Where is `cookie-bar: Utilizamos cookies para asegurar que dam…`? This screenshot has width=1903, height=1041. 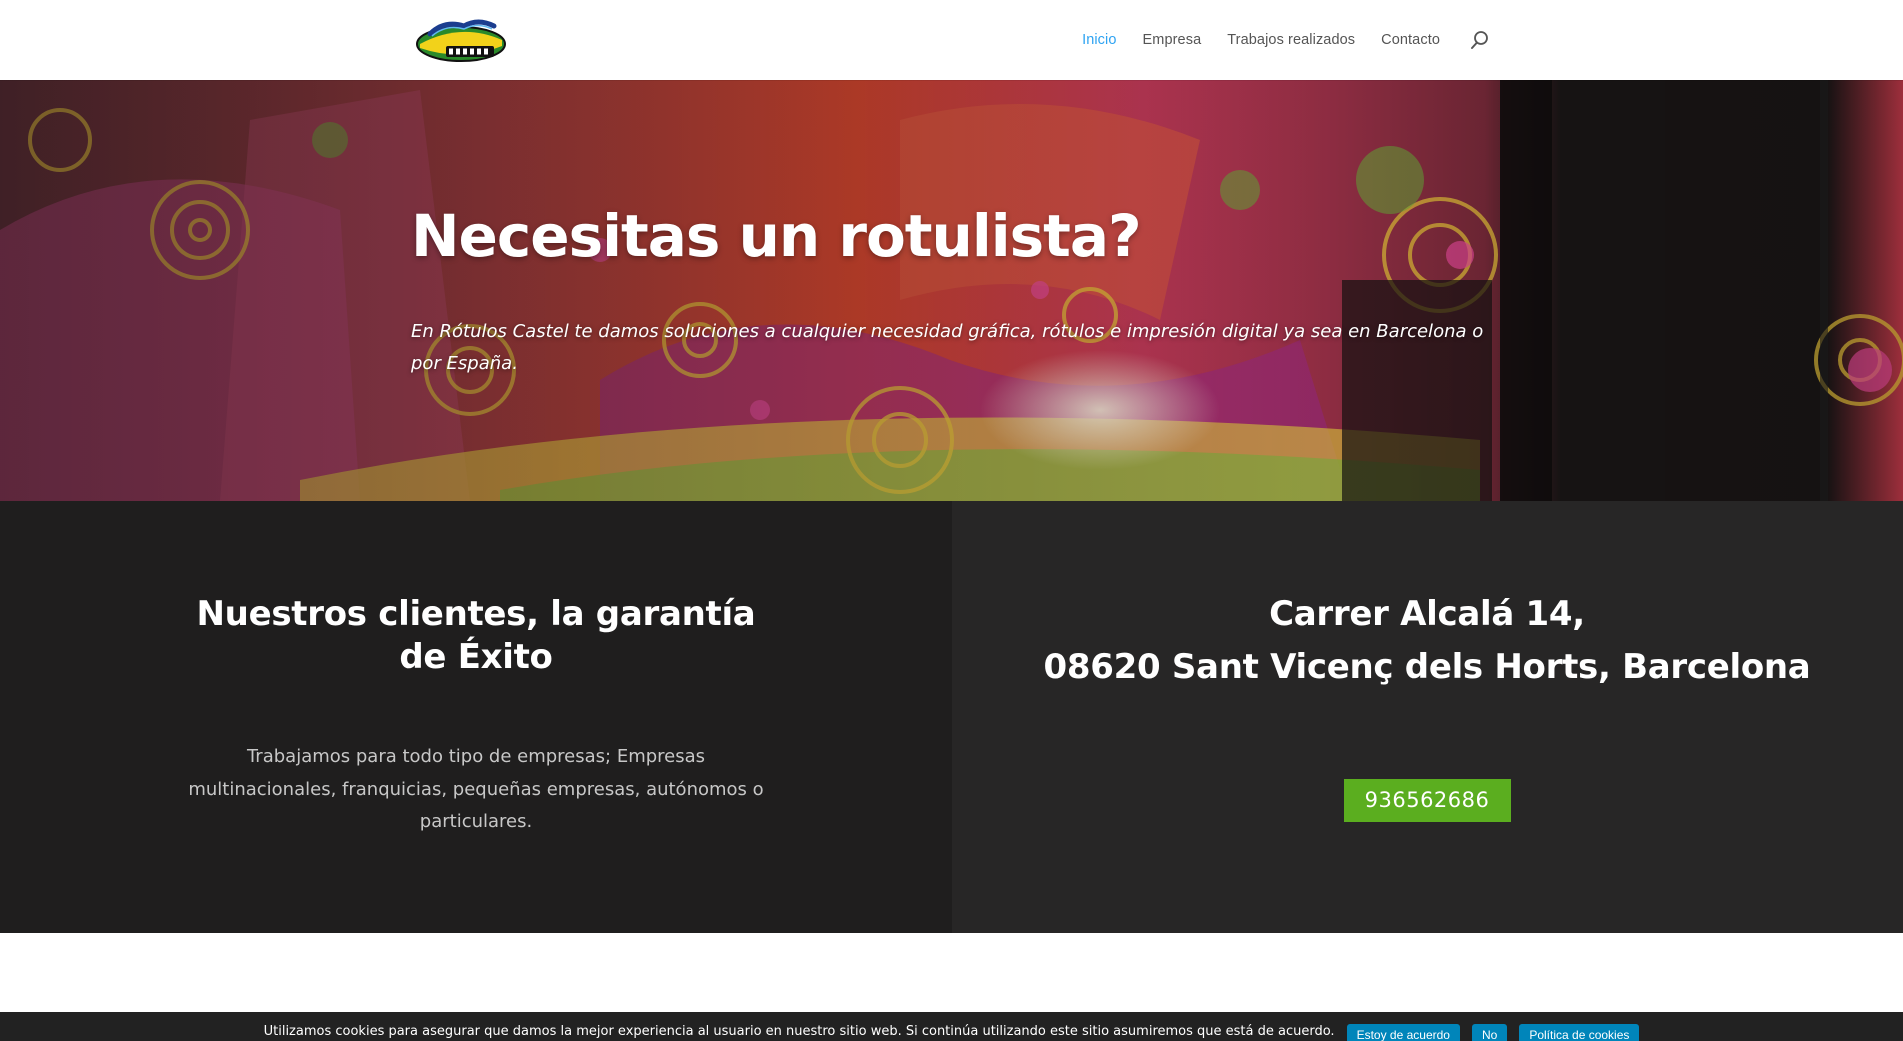
cookie-bar: Utilizamos cookies para asegurar que dam… is located at coordinates (951, 1026).